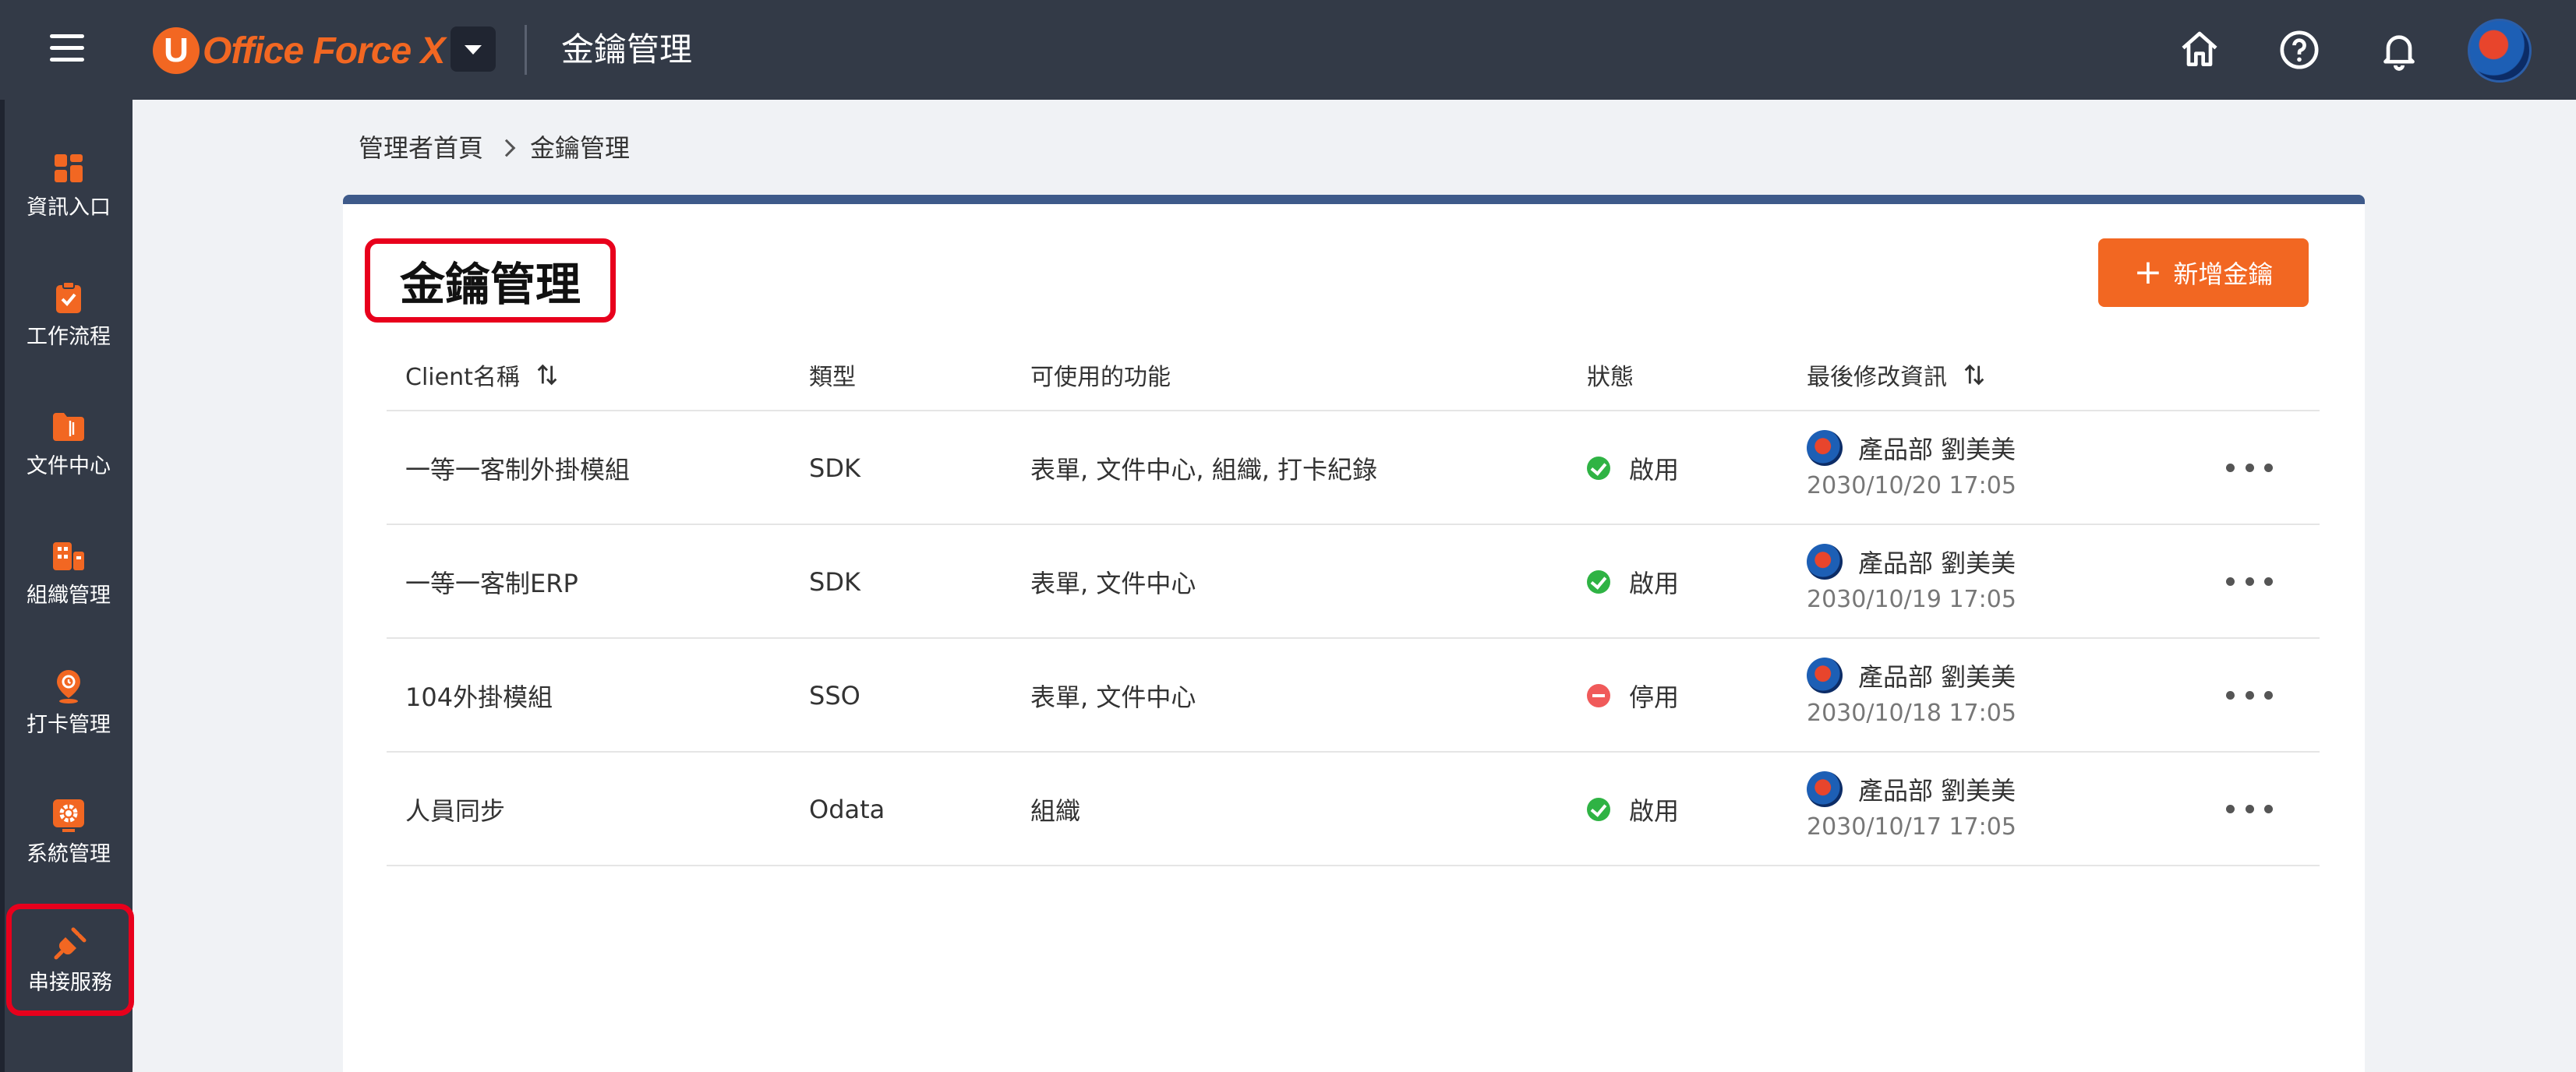  I want to click on header-client: Client名稱, so click(482, 374).